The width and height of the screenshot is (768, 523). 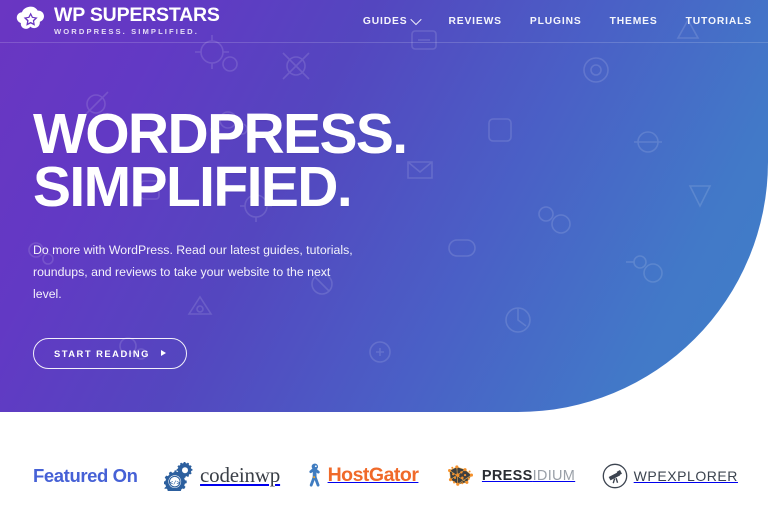 I want to click on nav-item-tutorials: TUTORIALS, so click(x=712, y=21).